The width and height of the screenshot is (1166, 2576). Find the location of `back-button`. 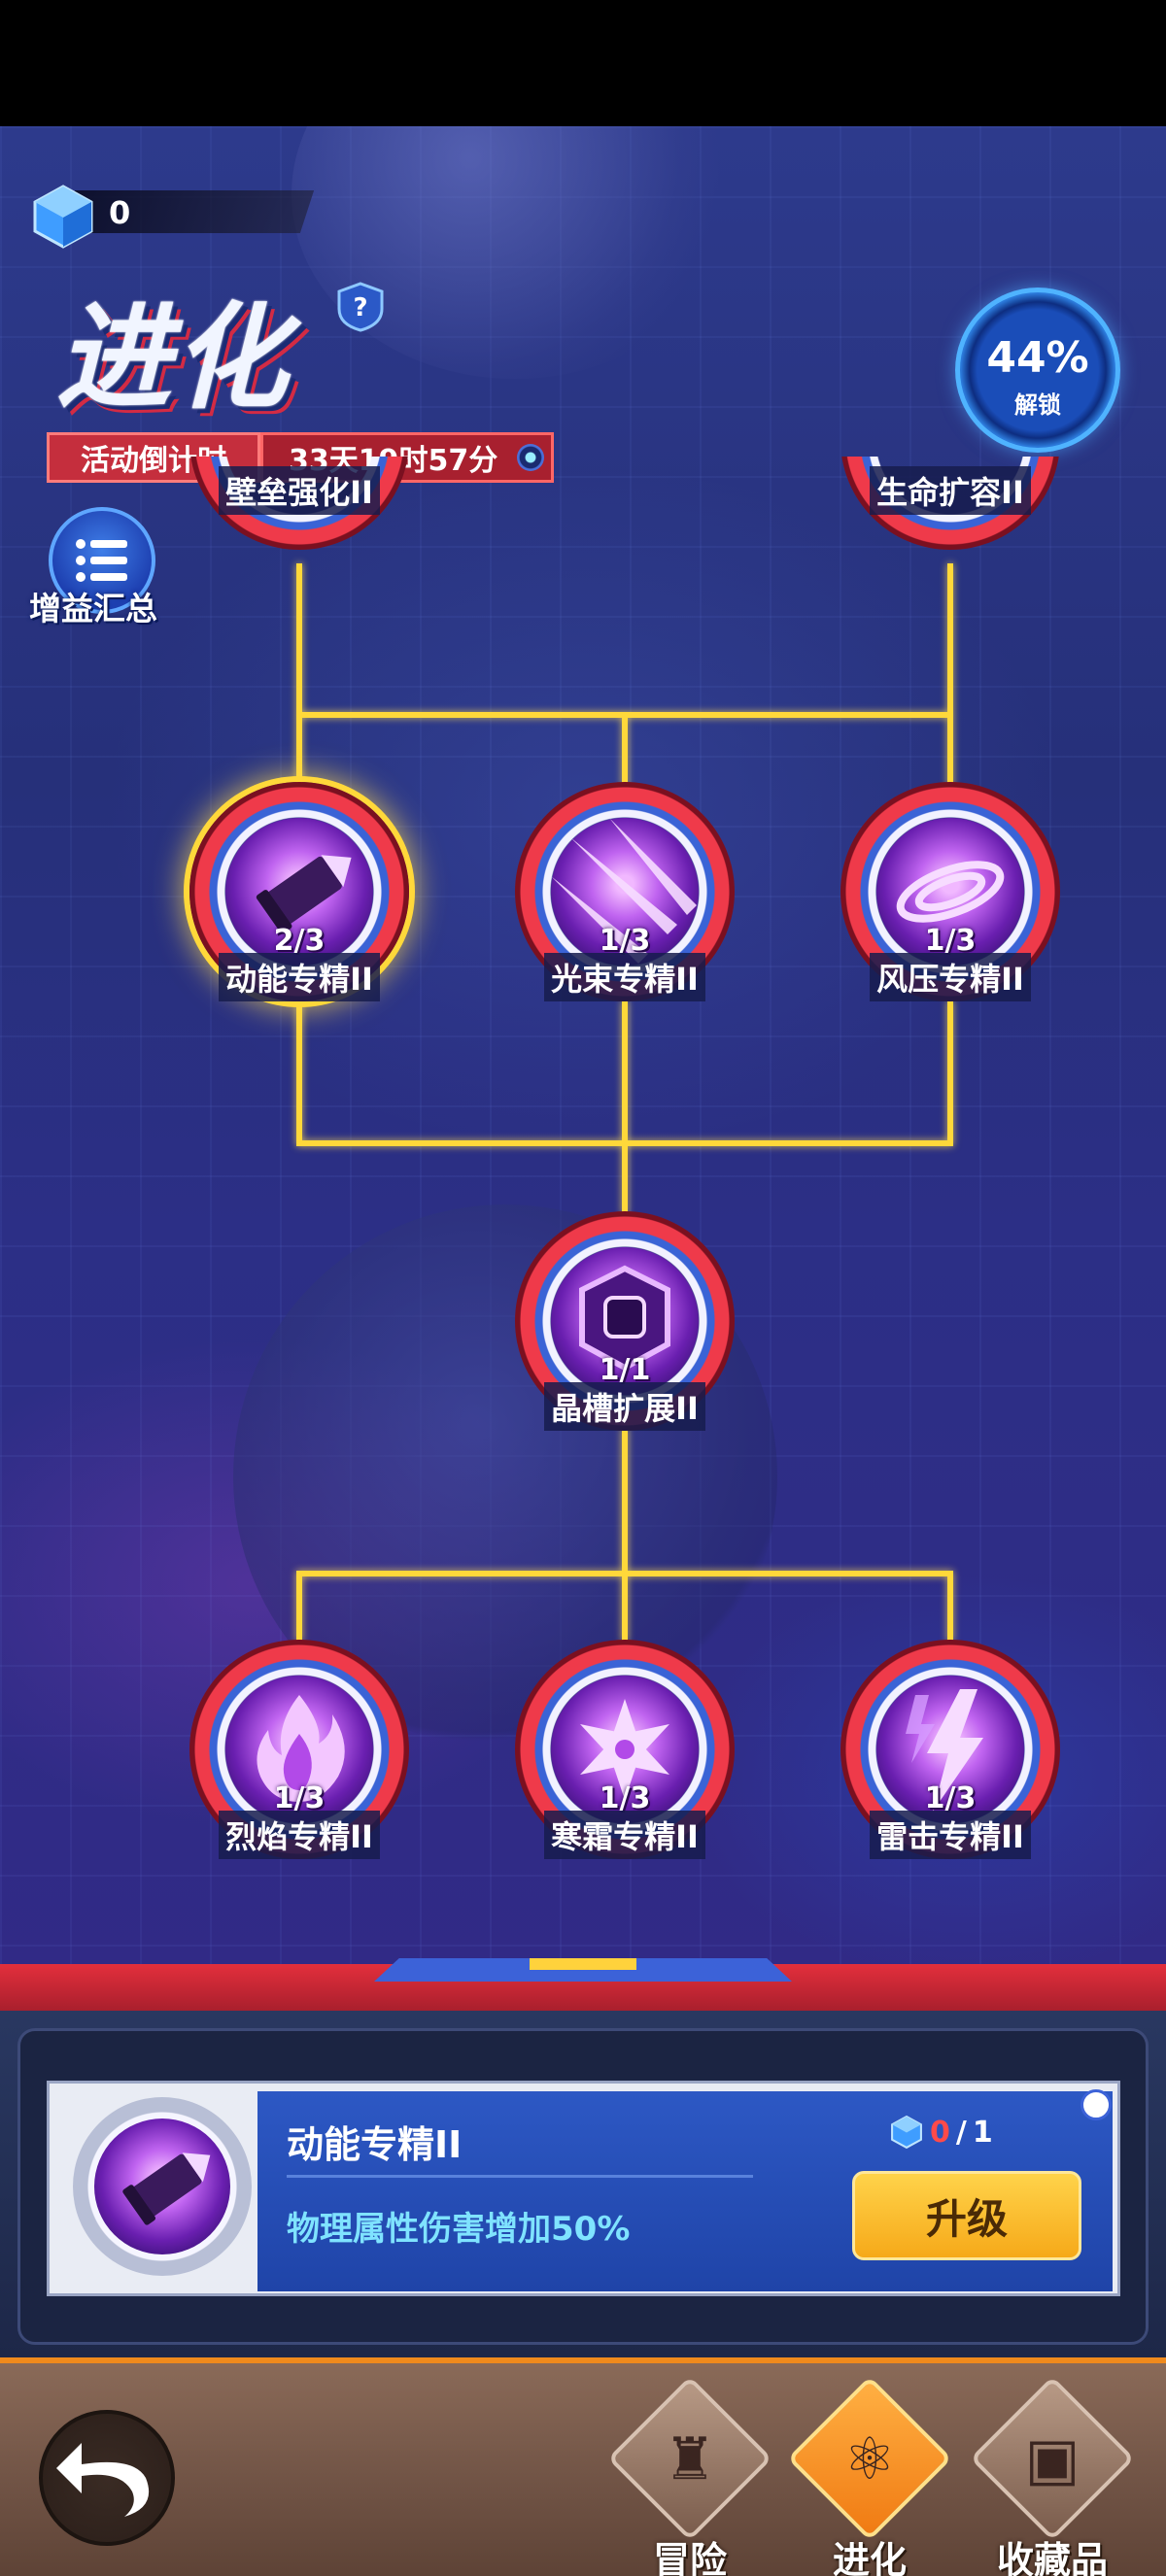

back-button is located at coordinates (107, 2478).